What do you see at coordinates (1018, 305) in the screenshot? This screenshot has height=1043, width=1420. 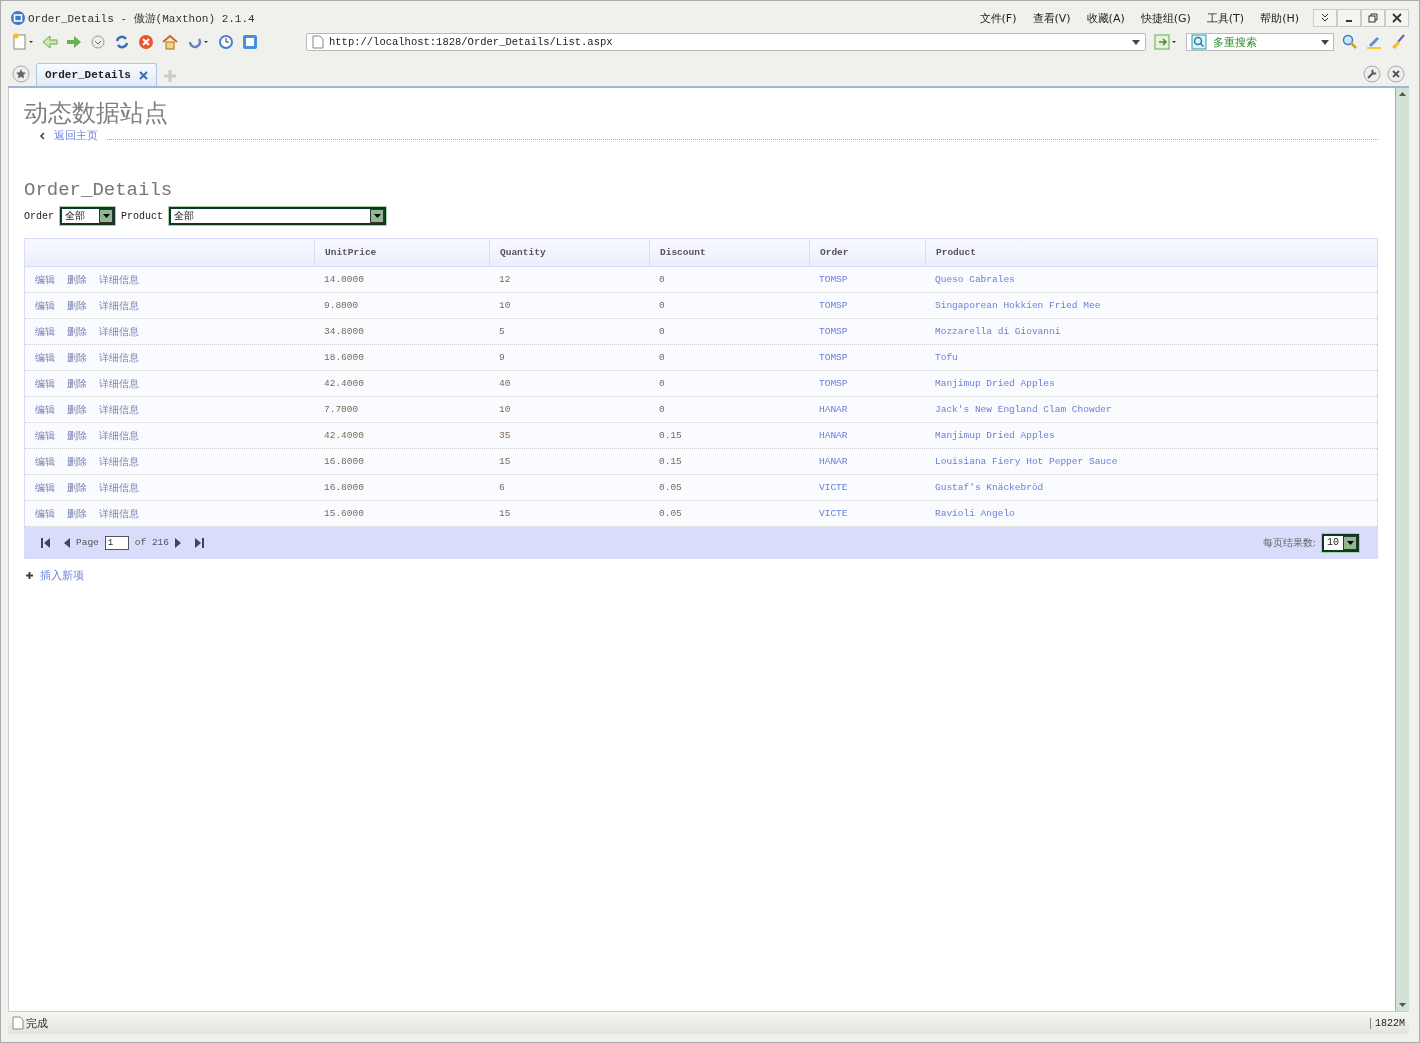 I see `product-link: Singaporean Hokkien Fried Mee` at bounding box center [1018, 305].